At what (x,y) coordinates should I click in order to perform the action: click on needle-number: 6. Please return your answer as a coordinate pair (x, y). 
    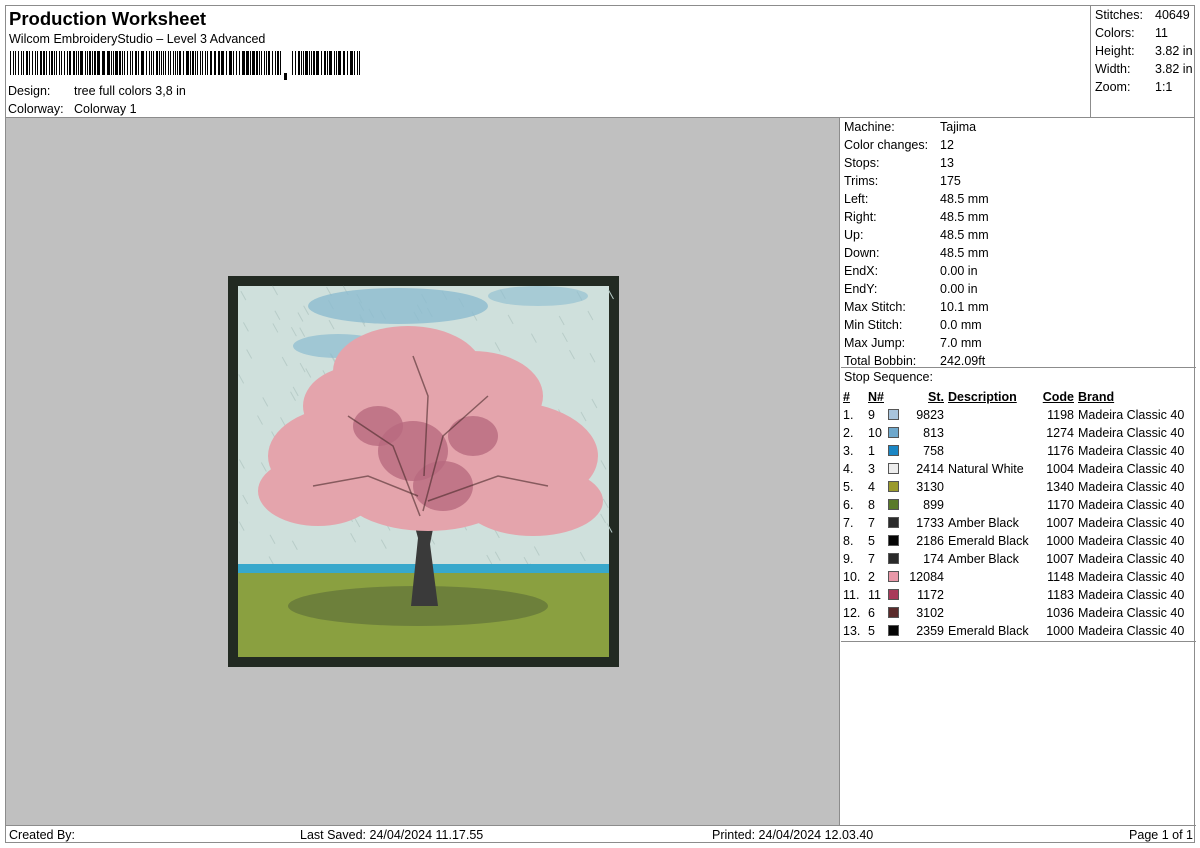
    Looking at the image, I should click on (871, 613).